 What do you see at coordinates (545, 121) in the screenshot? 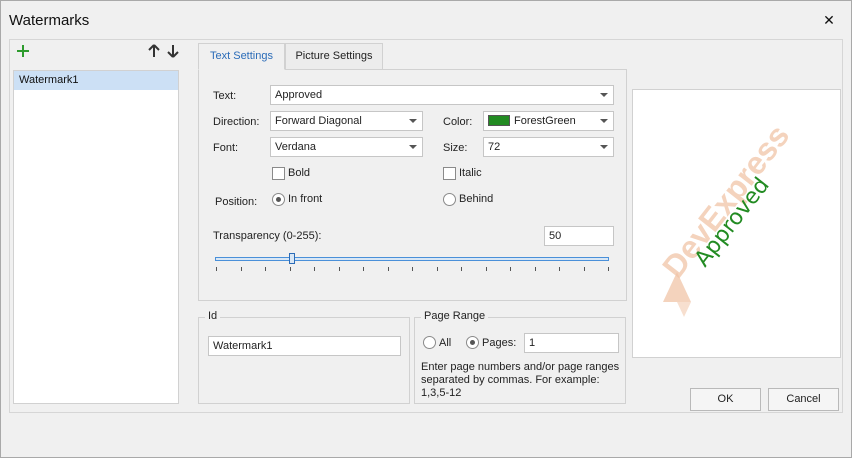
I see `color-value: ForestGreen` at bounding box center [545, 121].